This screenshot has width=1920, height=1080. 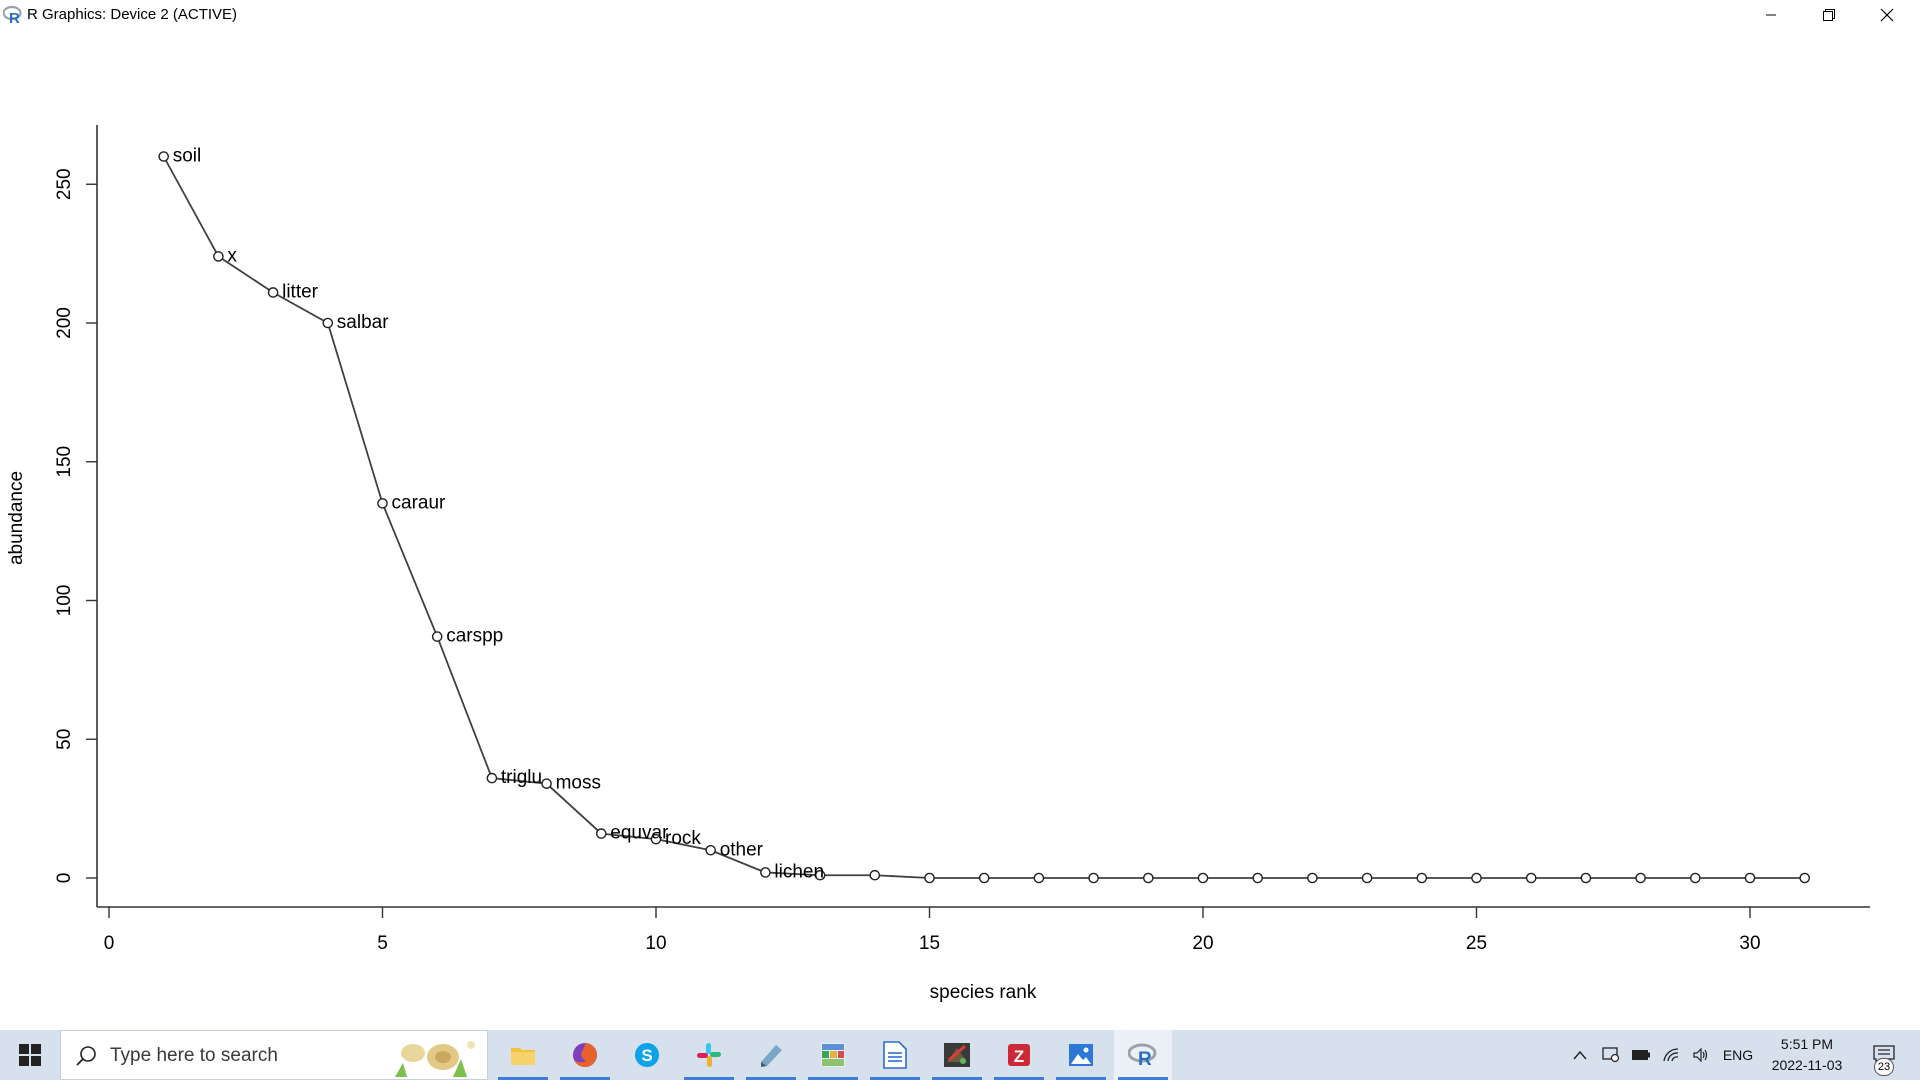 I want to click on svg-text: S, so click(x=646, y=1055).